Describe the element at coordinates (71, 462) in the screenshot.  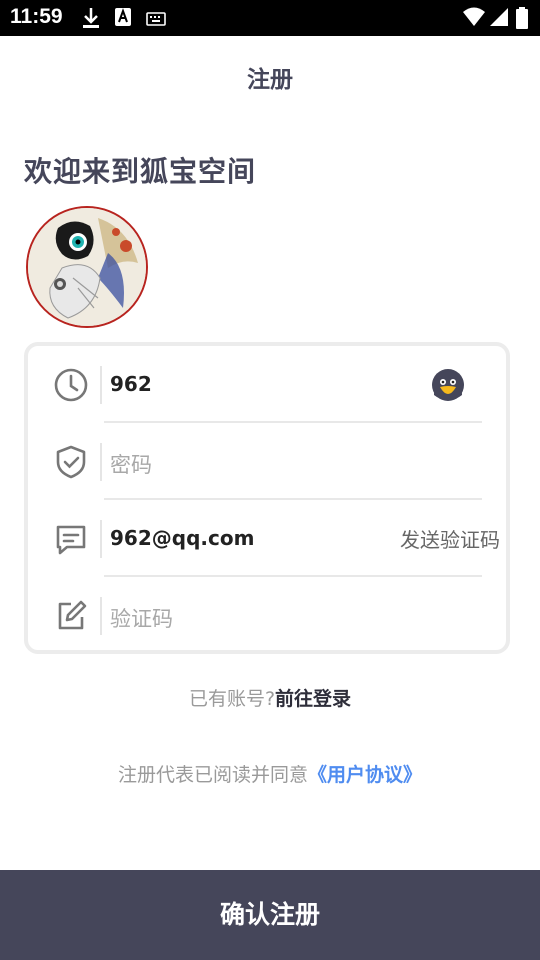
I see `shield-check-icon` at that location.